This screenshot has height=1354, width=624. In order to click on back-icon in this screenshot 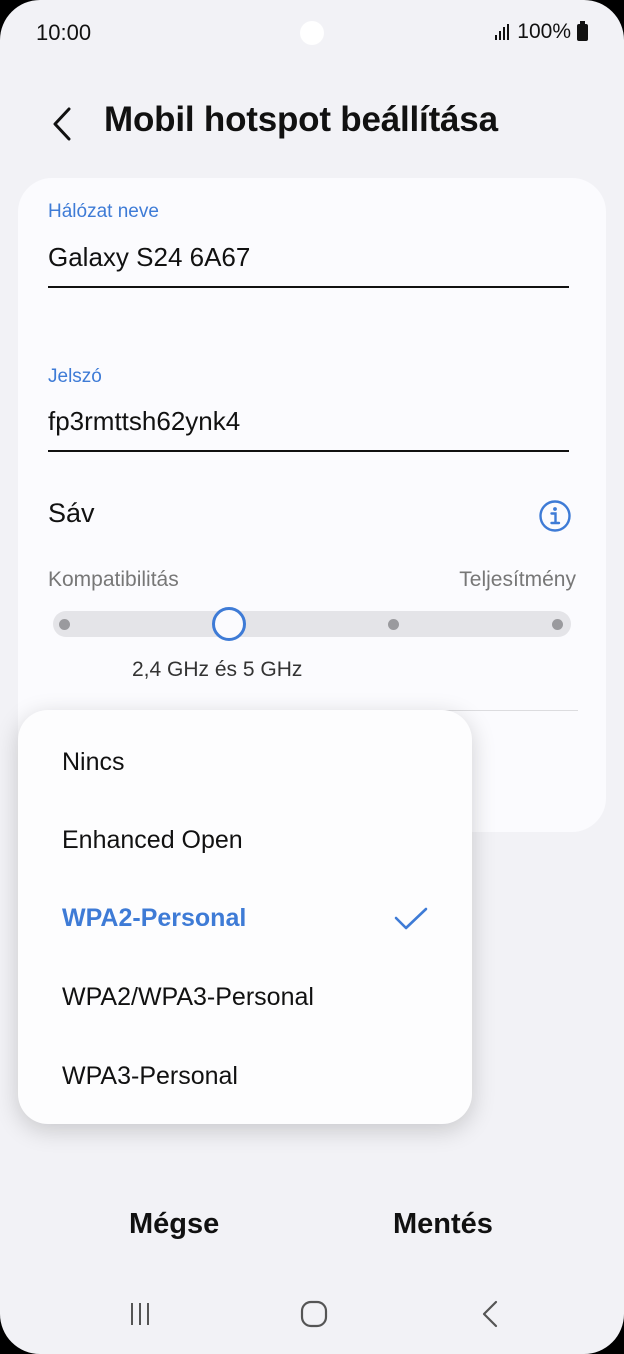, I will do `click(490, 1314)`.